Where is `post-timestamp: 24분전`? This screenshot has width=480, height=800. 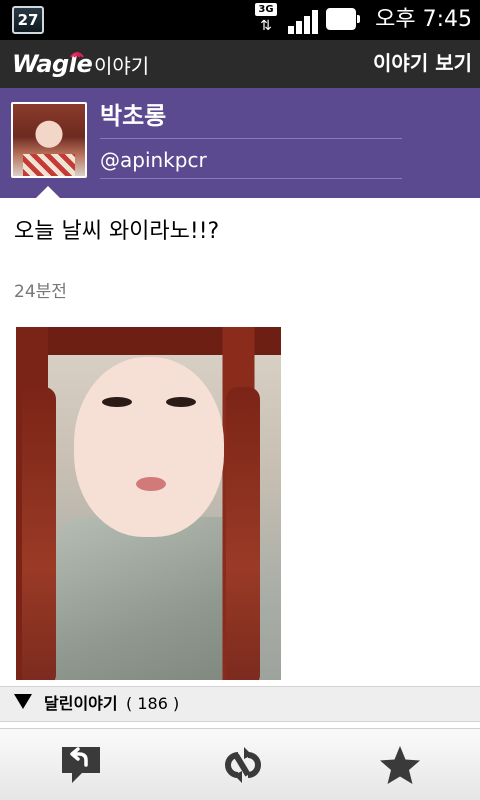 post-timestamp: 24분전 is located at coordinates (40, 292).